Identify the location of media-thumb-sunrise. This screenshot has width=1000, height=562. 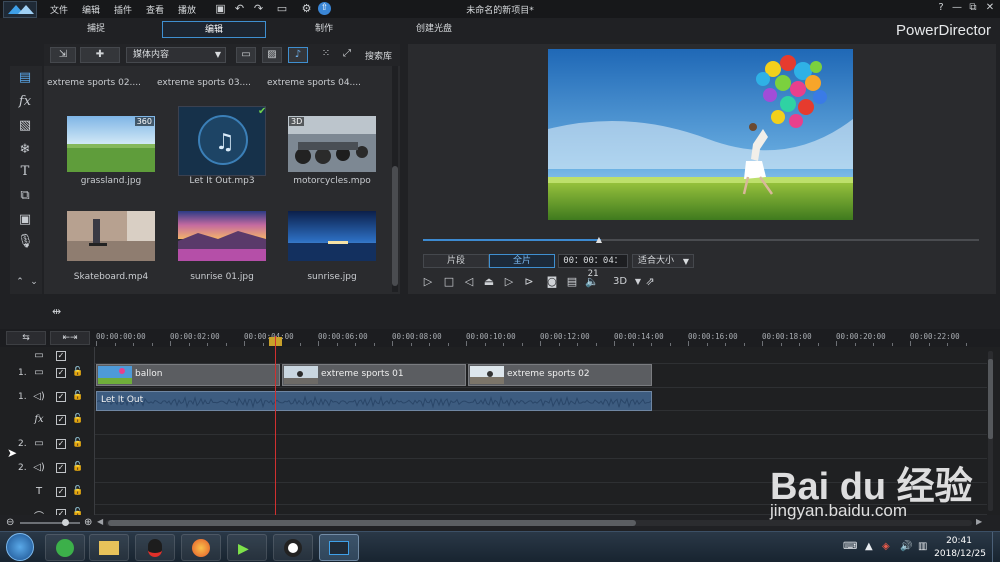
(332, 236).